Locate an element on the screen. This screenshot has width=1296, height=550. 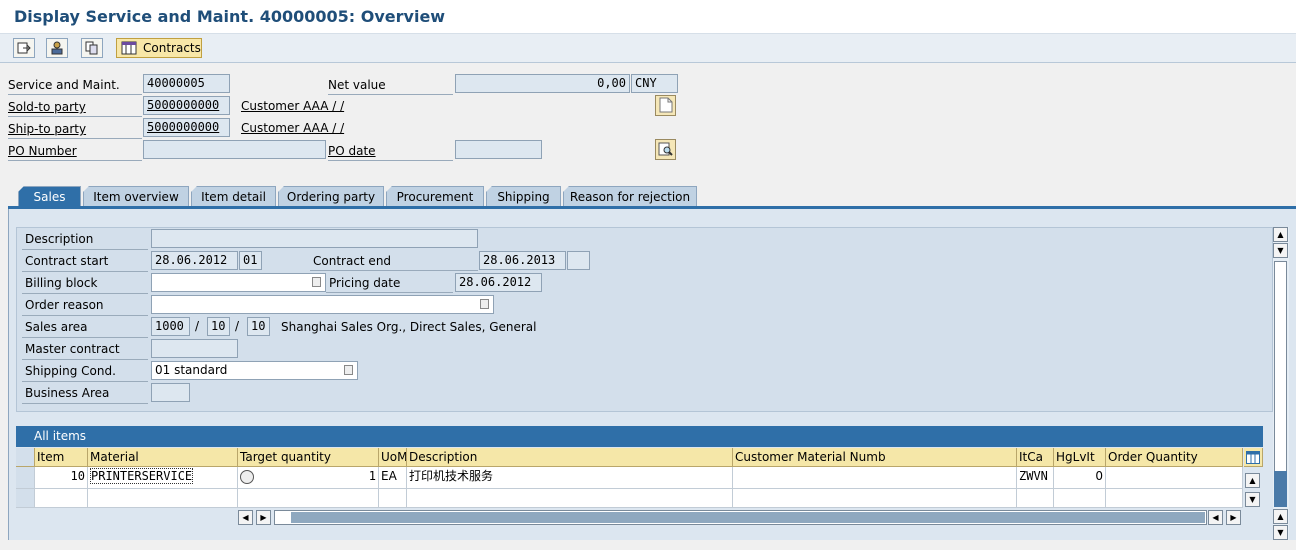
partner-button is located at coordinates (57, 48).